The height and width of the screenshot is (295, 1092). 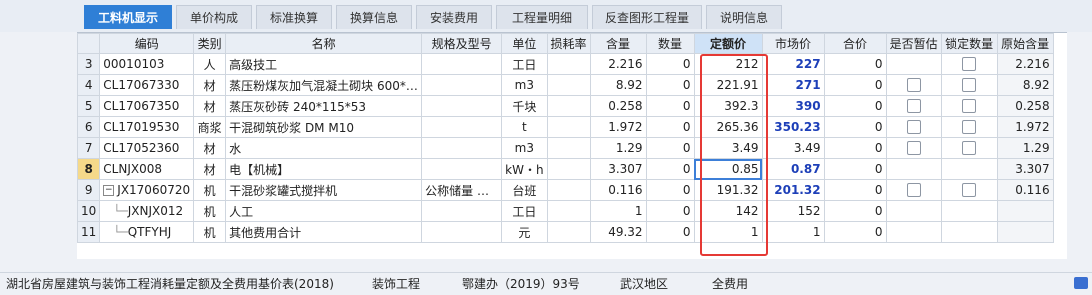 I want to click on cell-type: 商浆, so click(x=210, y=127).